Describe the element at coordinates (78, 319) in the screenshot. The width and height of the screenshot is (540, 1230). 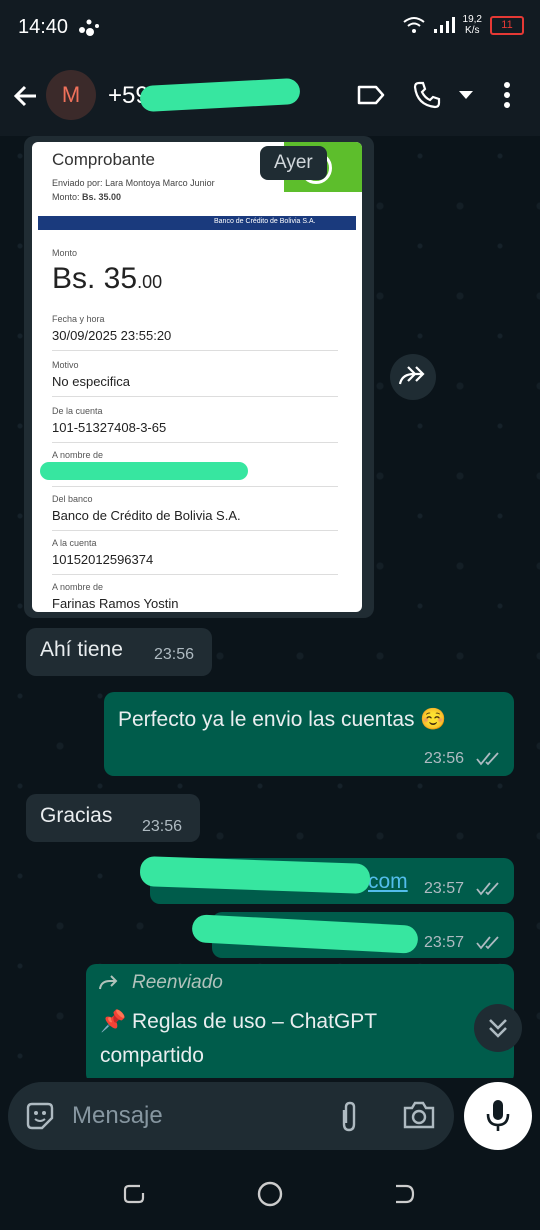
I see `date-label: Fecha y hora` at that location.